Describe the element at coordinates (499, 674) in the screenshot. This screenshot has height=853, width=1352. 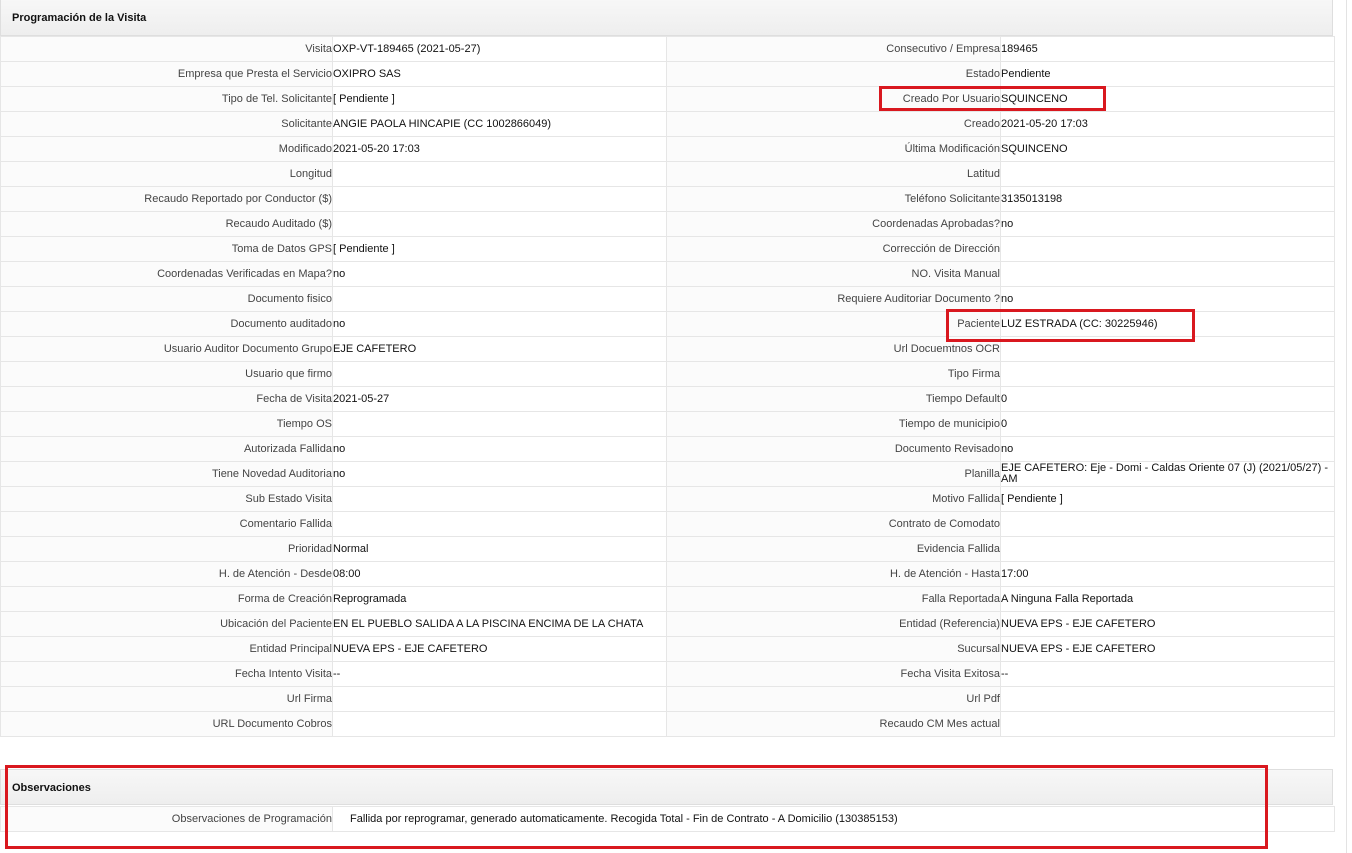
I see `fecha-intento-visita-value: --` at that location.